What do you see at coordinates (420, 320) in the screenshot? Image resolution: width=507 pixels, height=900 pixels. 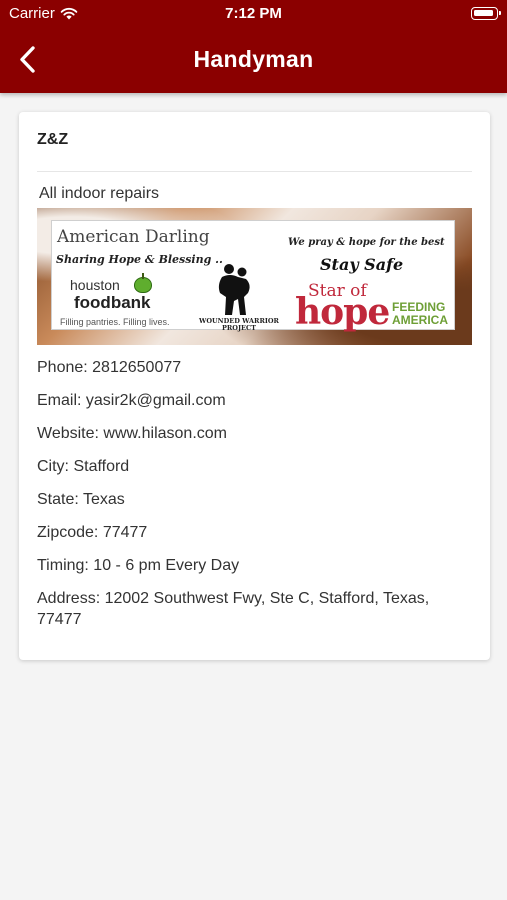 I see `feeding-america-line2: AMERICA` at bounding box center [420, 320].